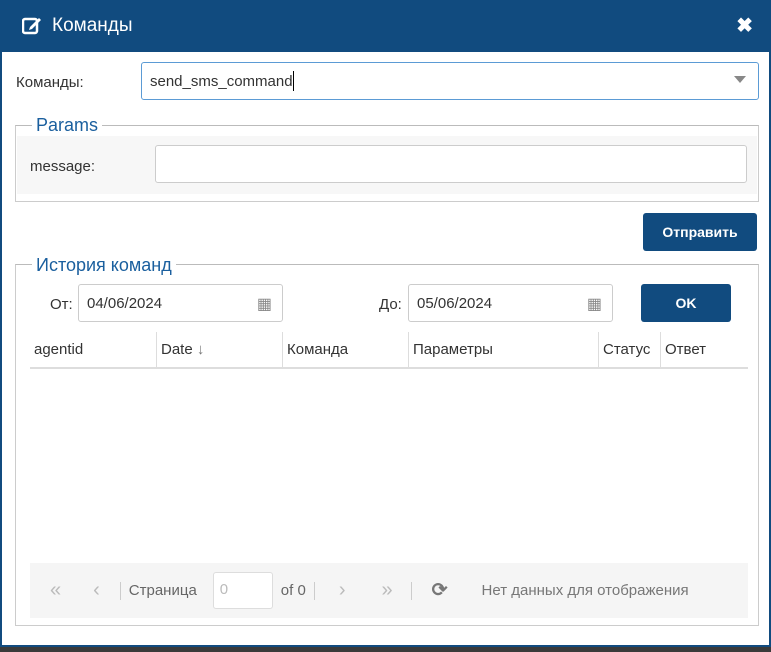 The height and width of the screenshot is (652, 771). Describe the element at coordinates (386, 26) in the screenshot. I see `dialog-header: Команды ✖` at that location.